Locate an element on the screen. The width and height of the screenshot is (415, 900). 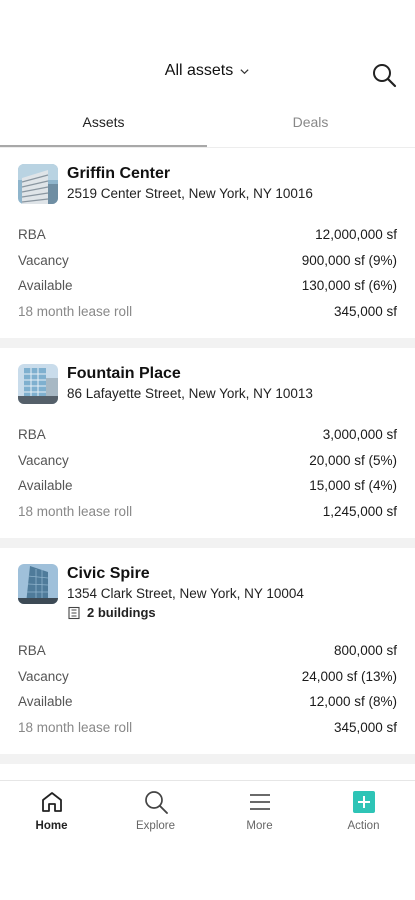
stat-row-rba: RBA 800,000 sf is located at coordinates (207, 651).